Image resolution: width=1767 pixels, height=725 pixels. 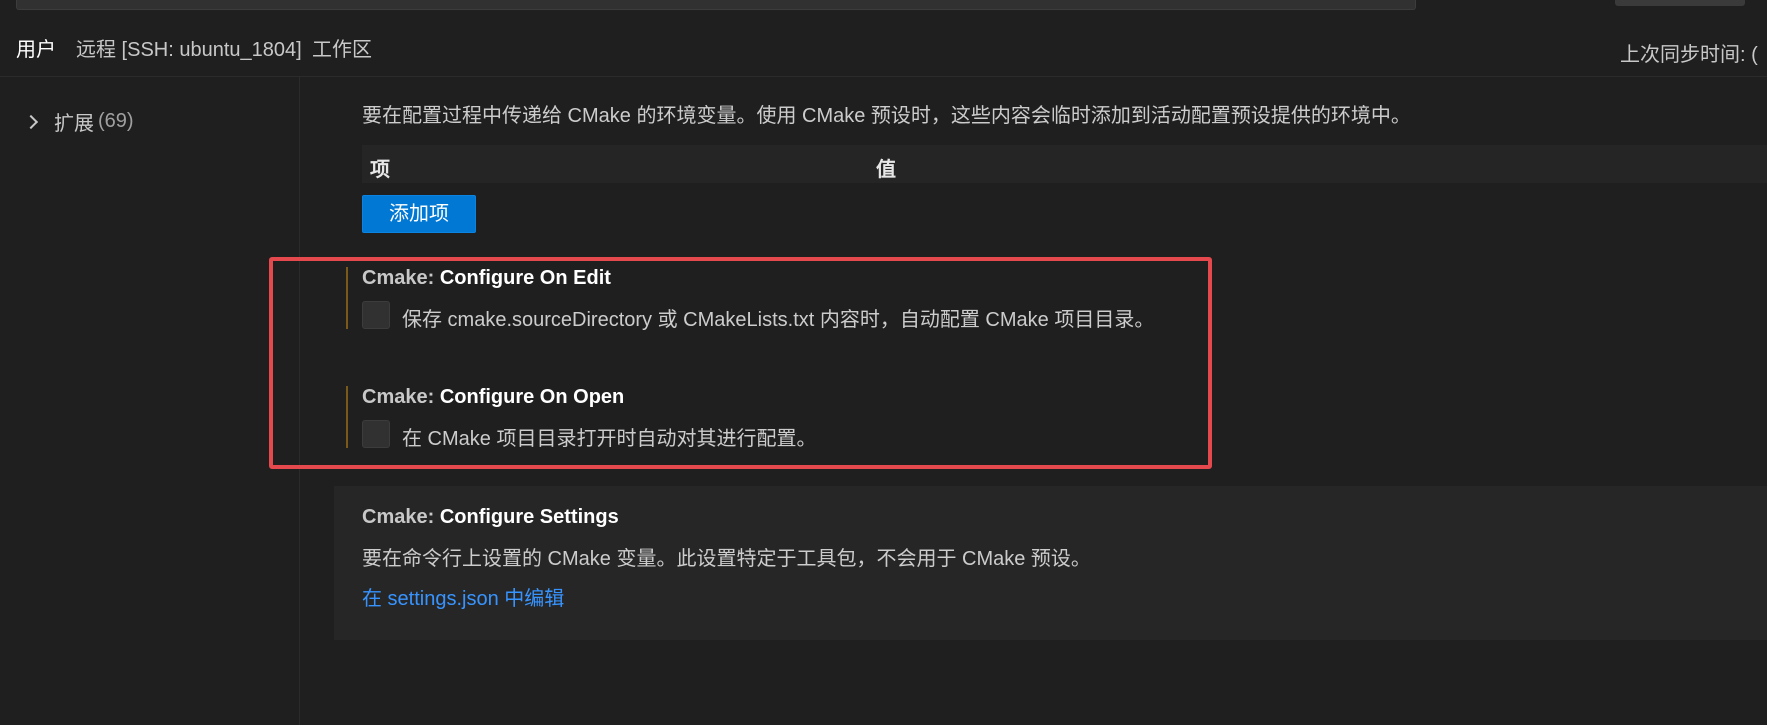 I want to click on chevron-right-icon, so click(x=31, y=121).